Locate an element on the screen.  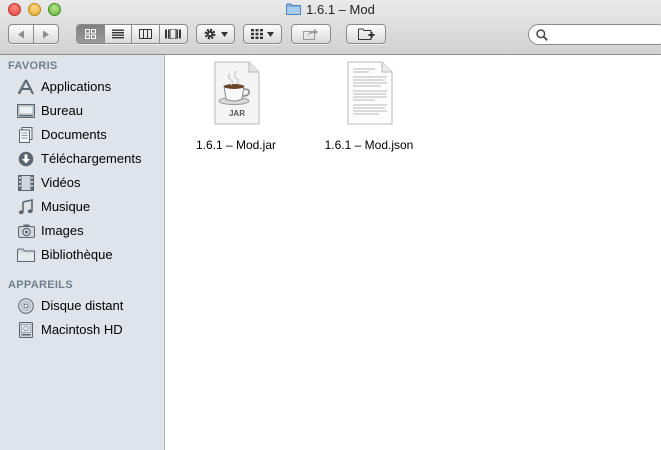
music-icon is located at coordinates (26, 207).